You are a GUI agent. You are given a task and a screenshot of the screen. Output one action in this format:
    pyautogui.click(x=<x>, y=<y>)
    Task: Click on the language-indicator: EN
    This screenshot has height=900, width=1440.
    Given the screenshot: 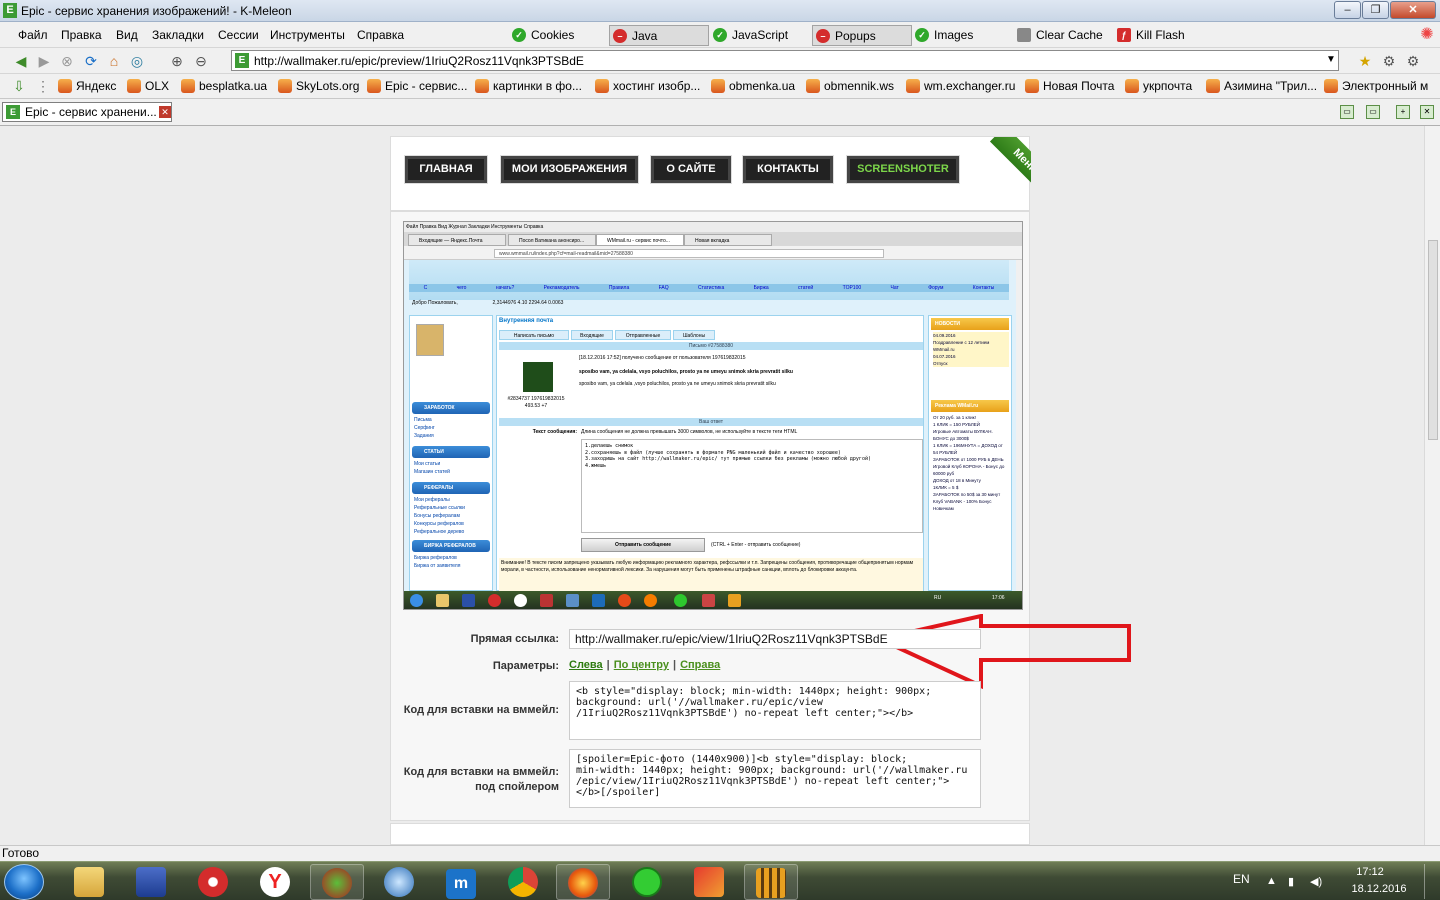 What is the action you would take?
    pyautogui.click(x=1241, y=879)
    